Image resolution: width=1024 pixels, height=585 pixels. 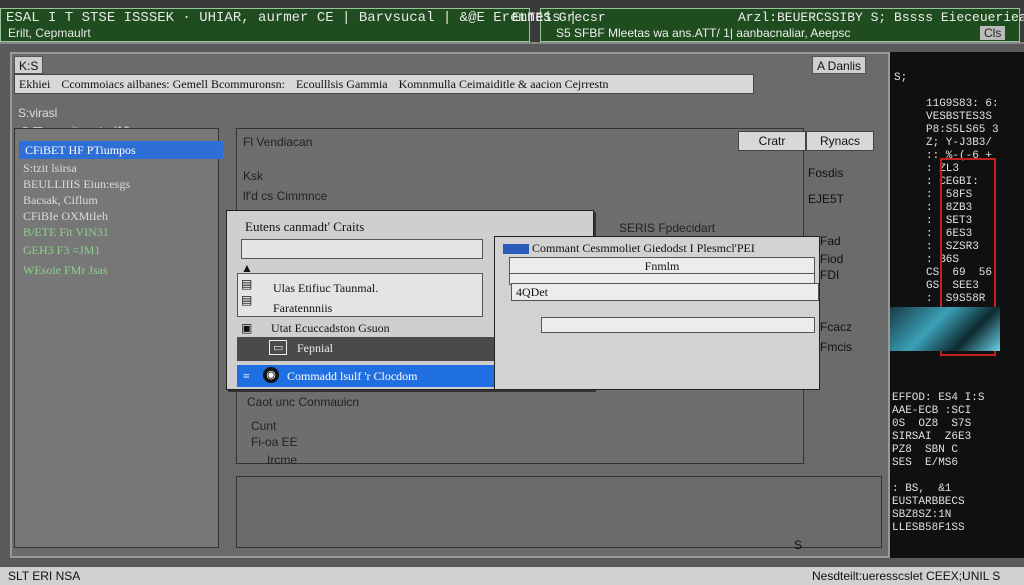 I want to click on dialog-title: Eutens canmadt' Craits, so click(x=305, y=226).